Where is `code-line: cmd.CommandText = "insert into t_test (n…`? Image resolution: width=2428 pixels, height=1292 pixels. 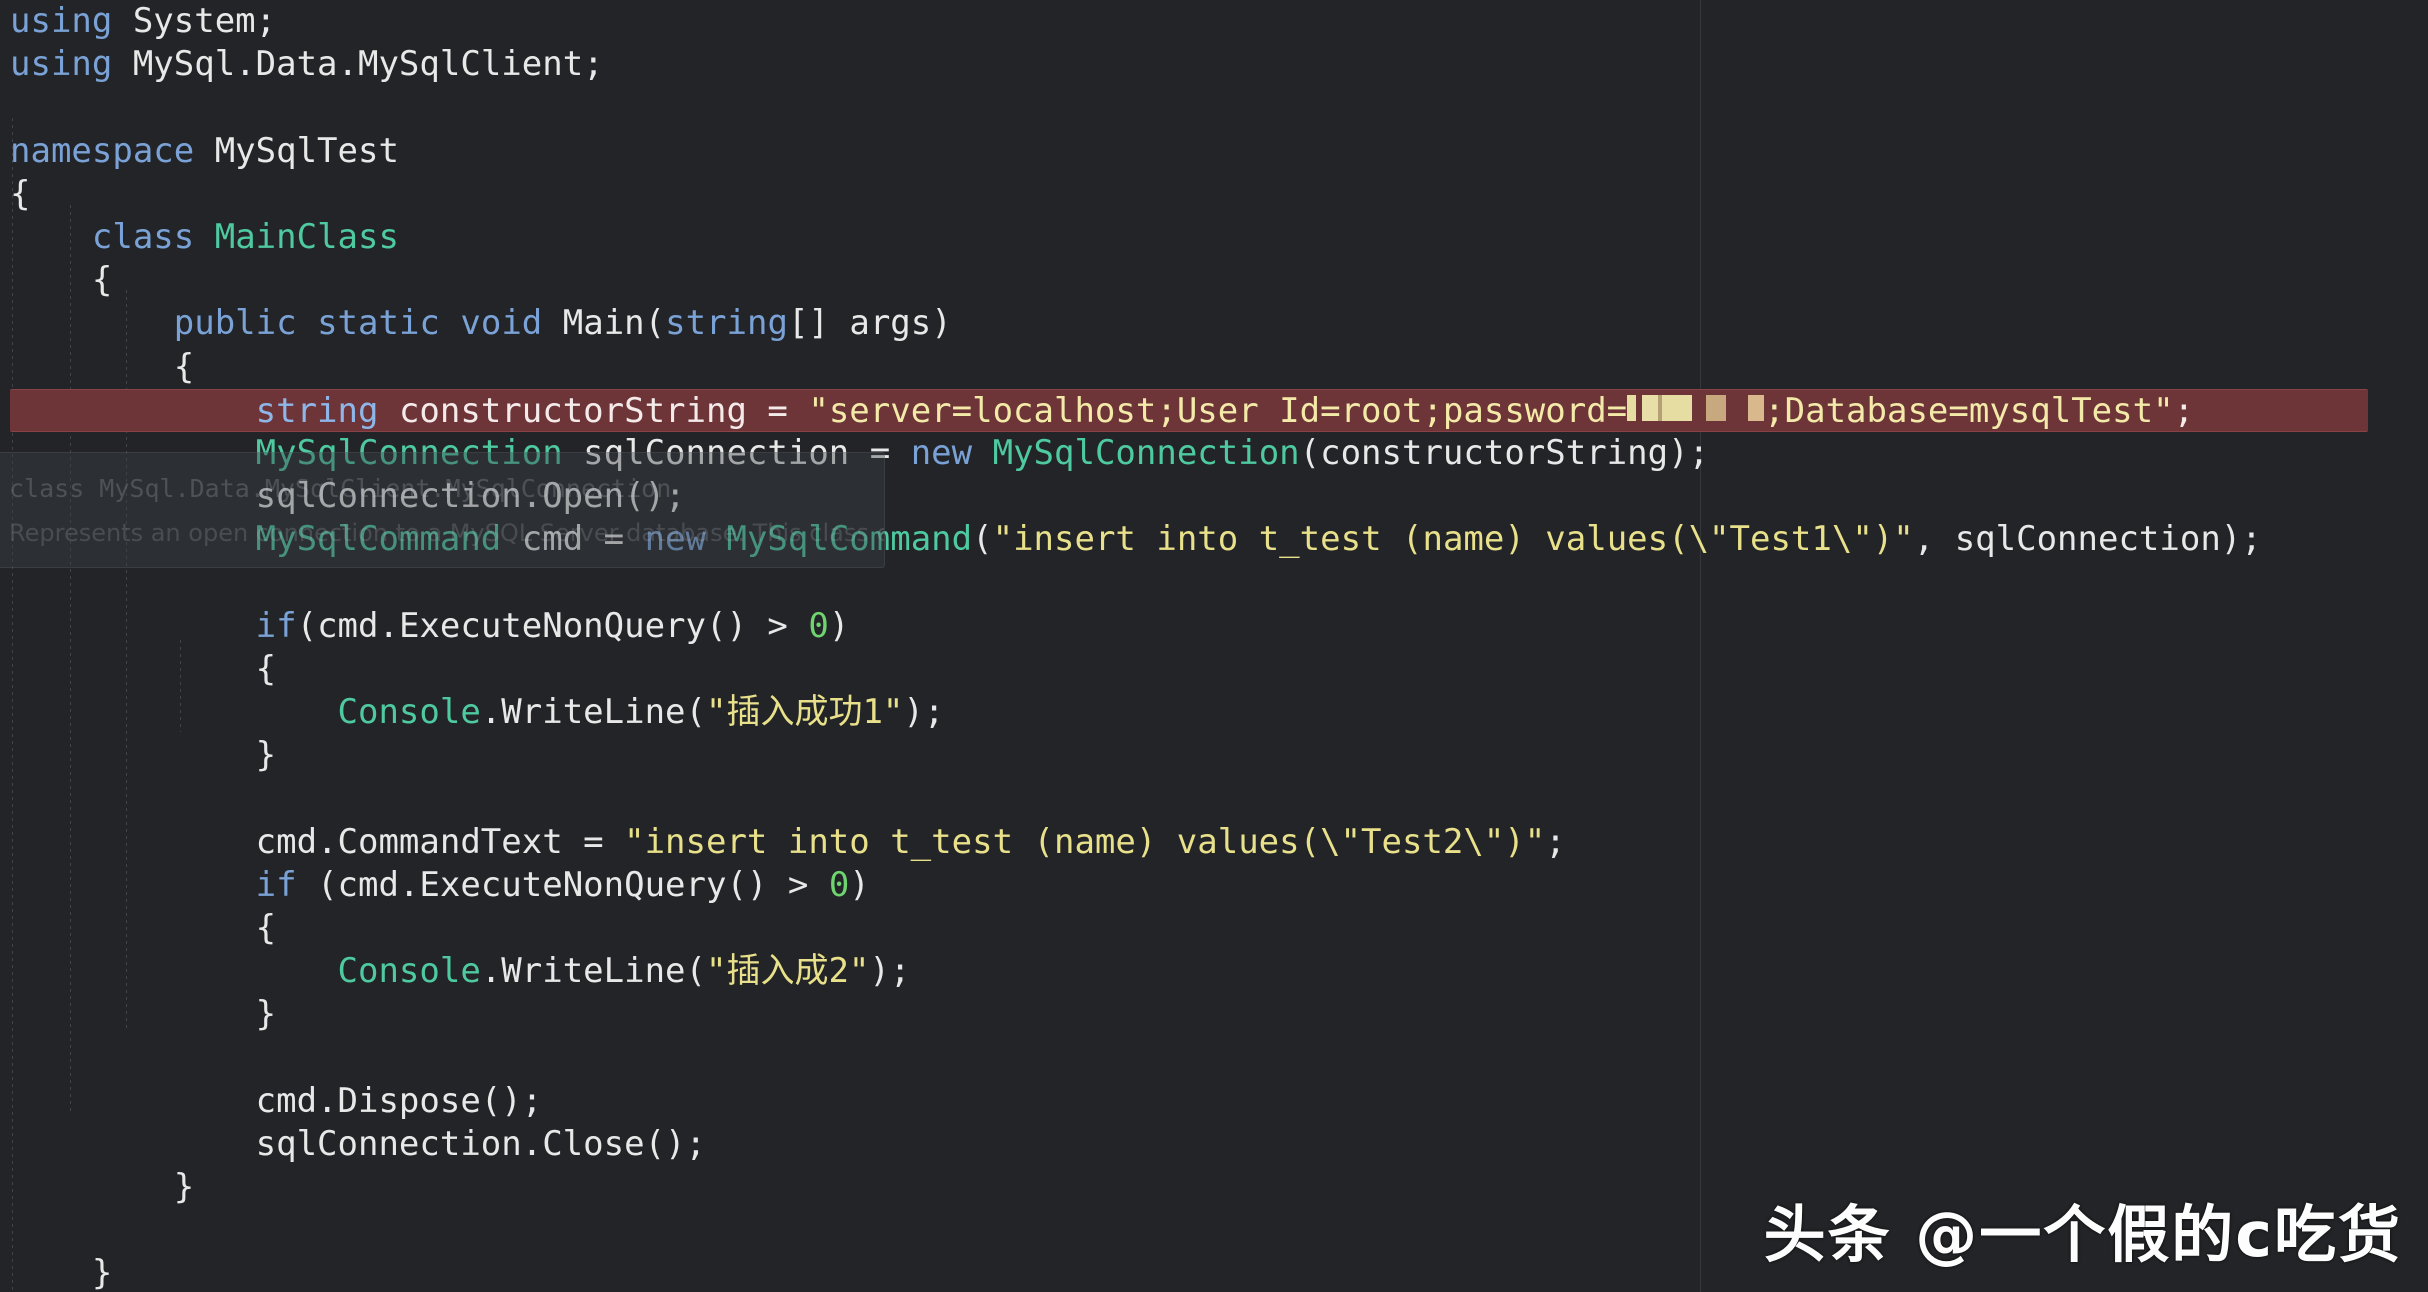 code-line: cmd.CommandText = "insert into t_test (n… is located at coordinates (1214, 842).